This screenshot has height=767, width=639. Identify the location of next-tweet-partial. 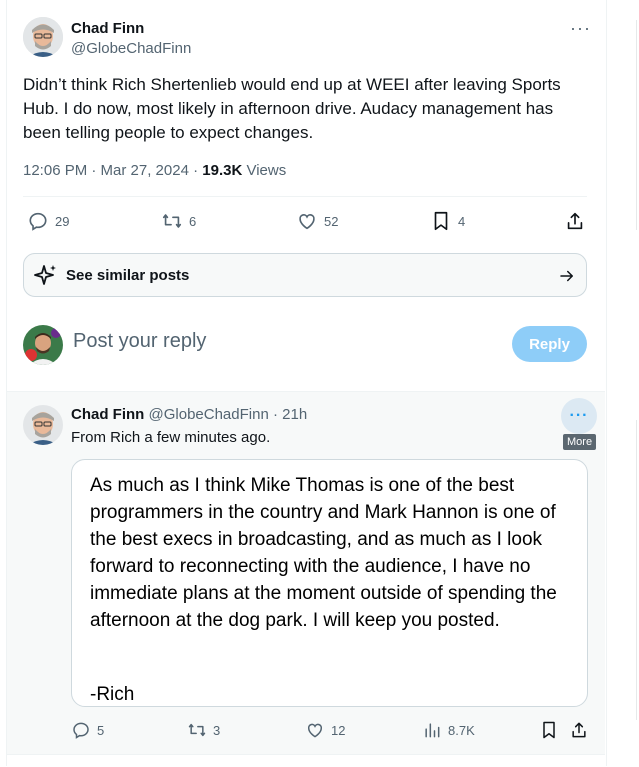
(306, 760).